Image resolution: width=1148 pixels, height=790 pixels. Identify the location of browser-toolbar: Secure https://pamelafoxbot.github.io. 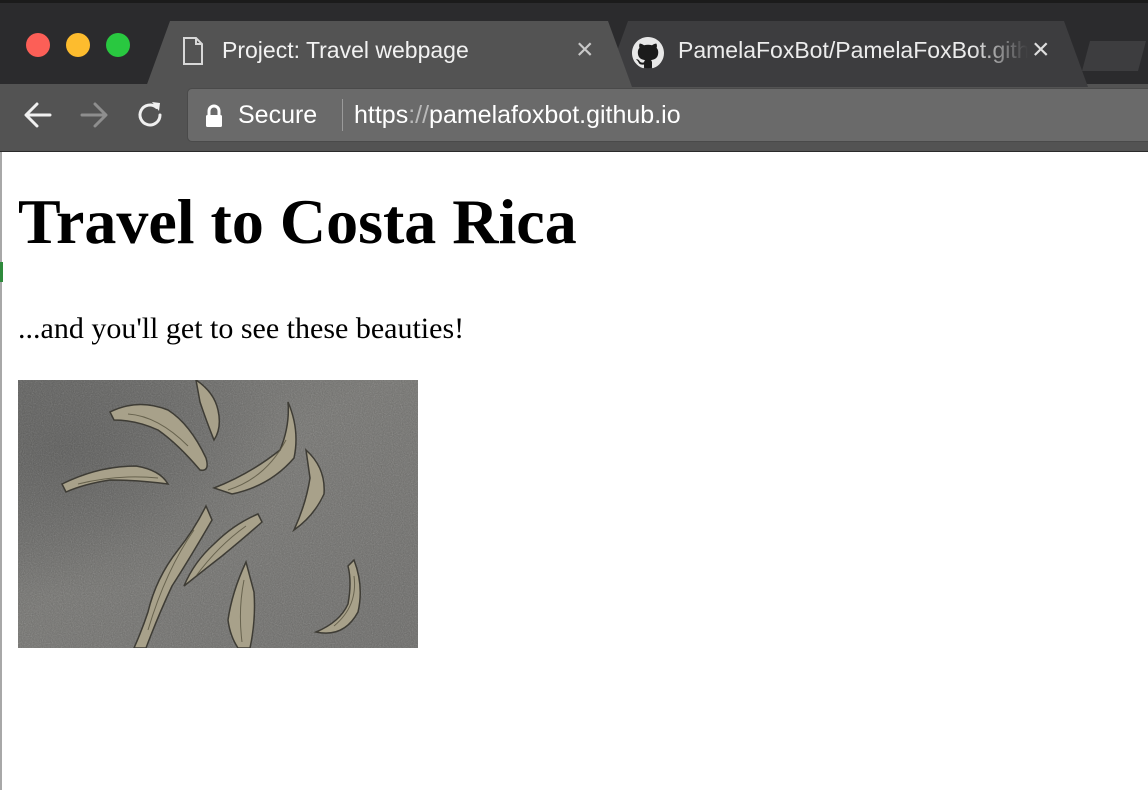
(574, 118).